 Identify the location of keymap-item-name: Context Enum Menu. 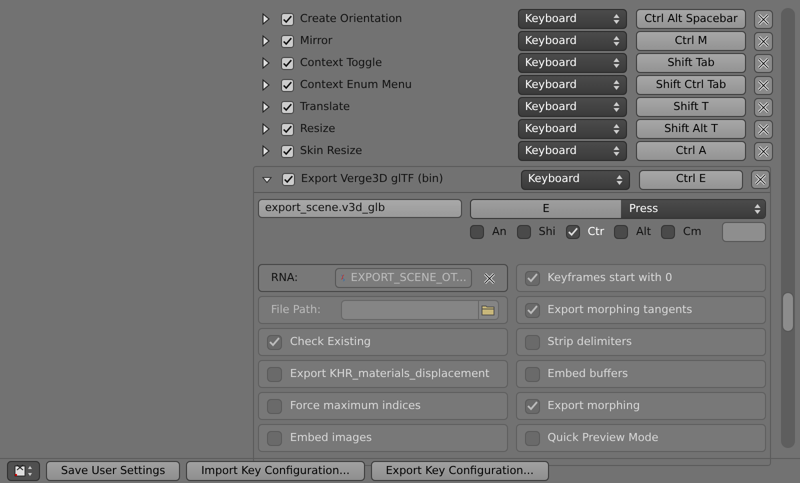
(356, 84).